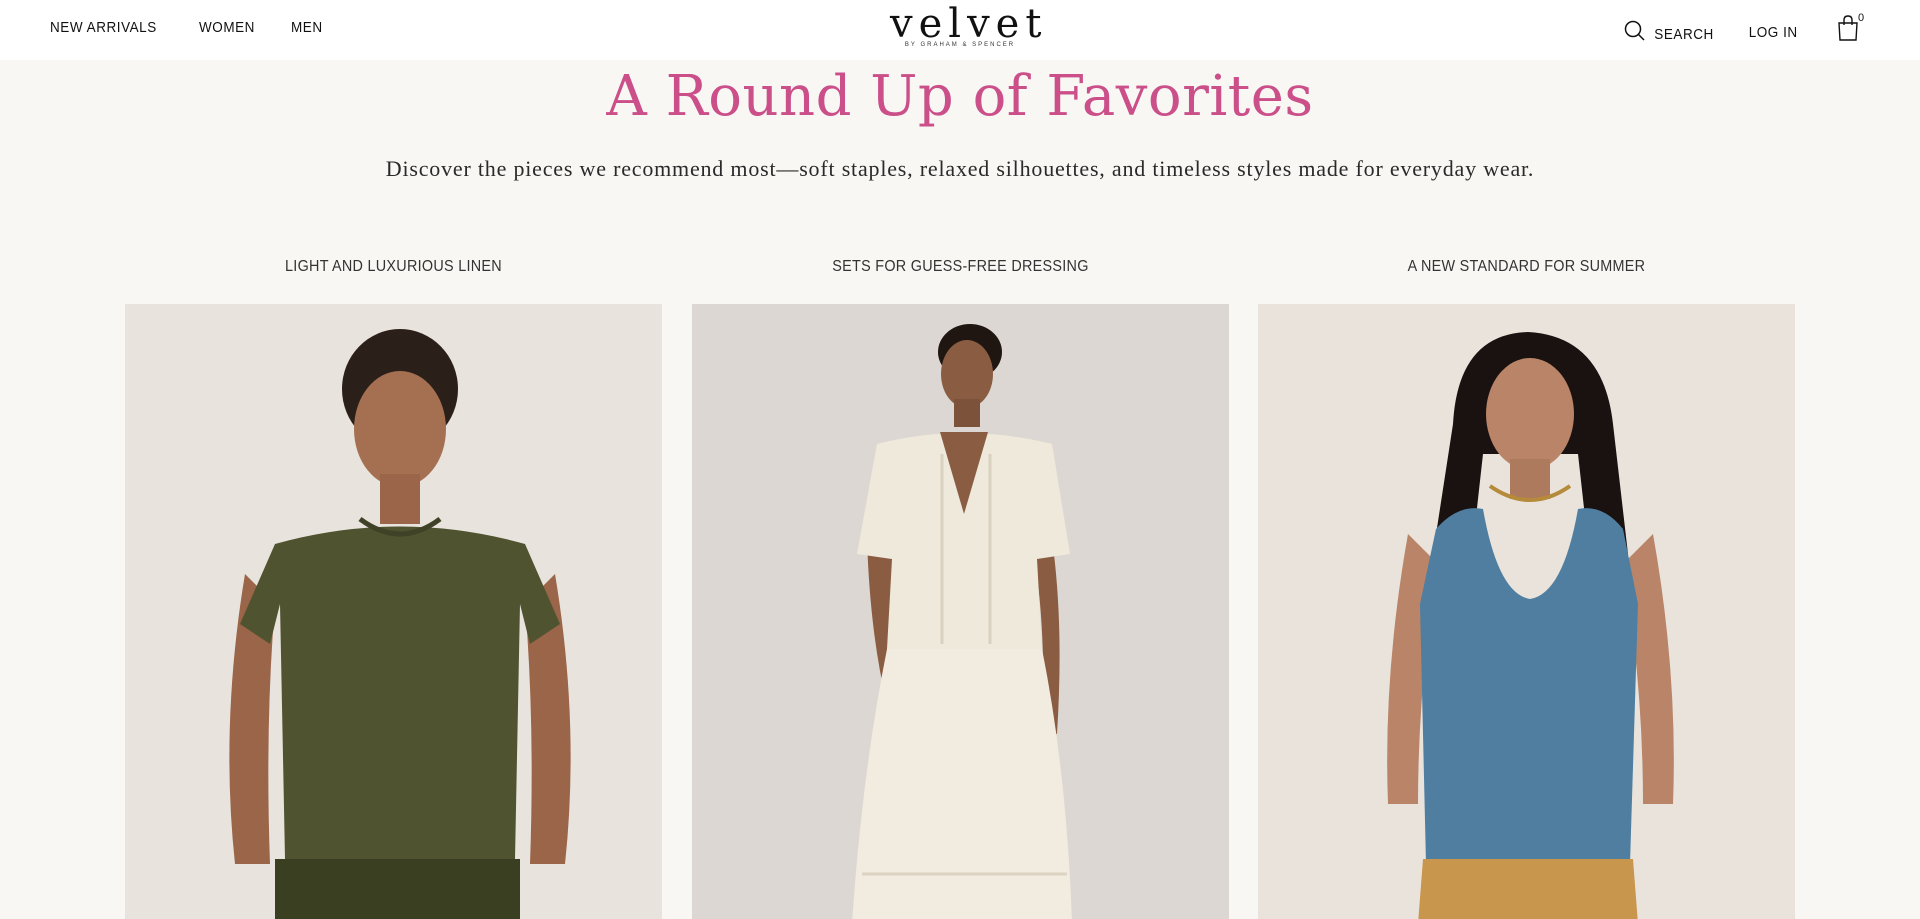 The height and width of the screenshot is (919, 1920). I want to click on shopping-bag-icon, so click(1848, 28).